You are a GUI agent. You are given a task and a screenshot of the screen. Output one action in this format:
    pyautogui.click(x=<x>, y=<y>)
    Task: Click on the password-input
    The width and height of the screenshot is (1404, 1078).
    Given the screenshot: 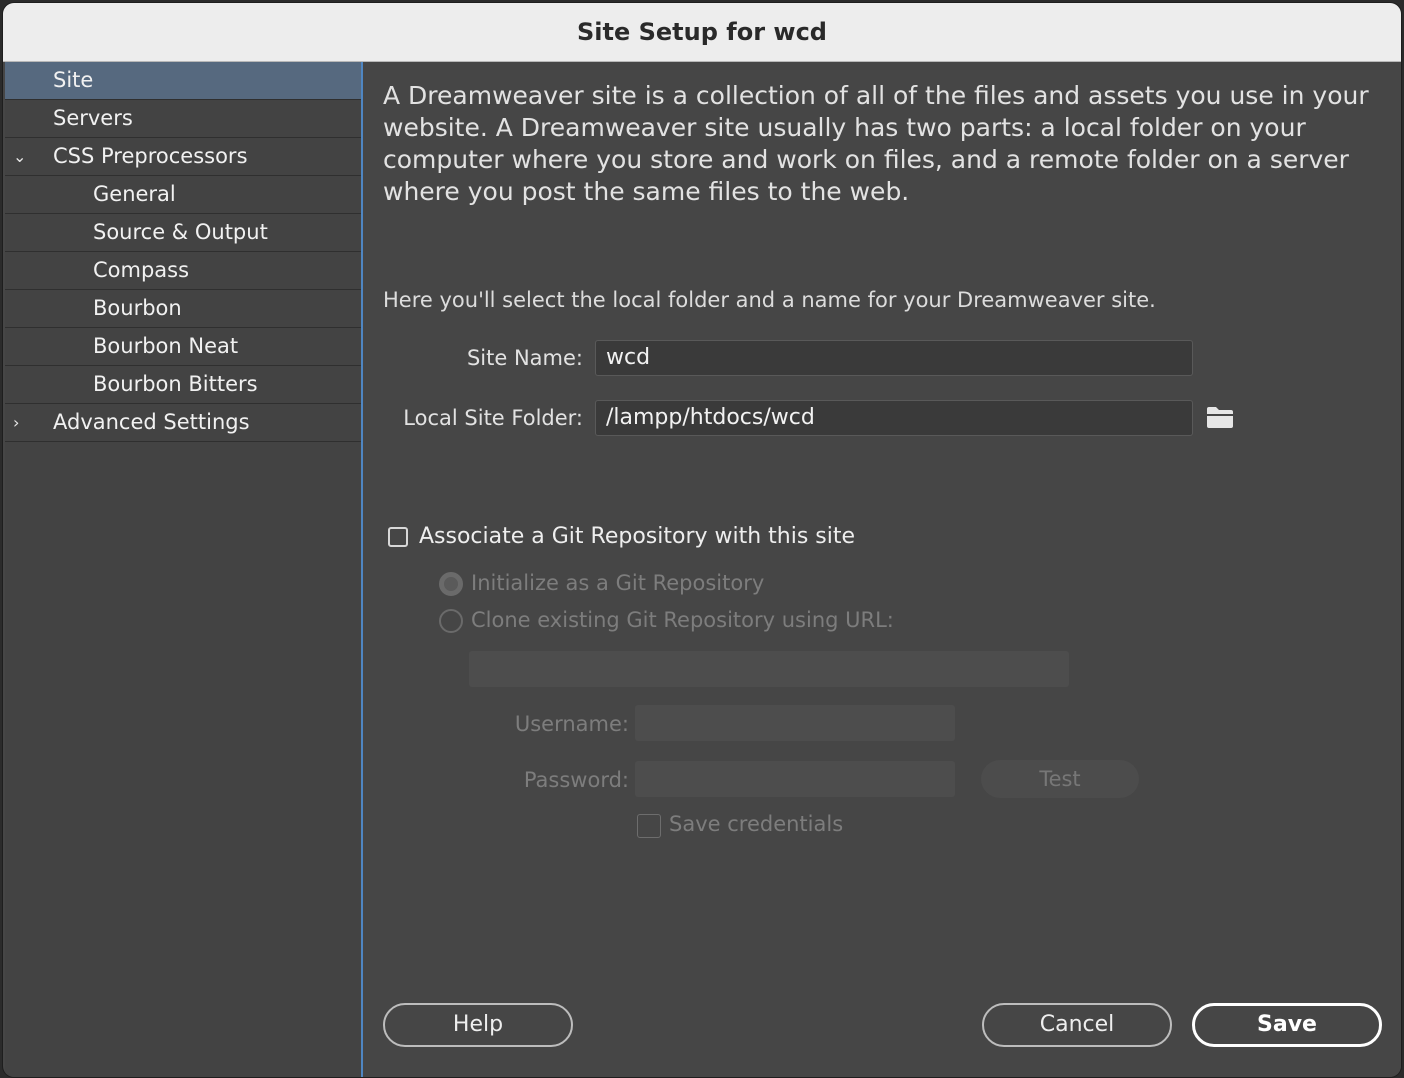 What is the action you would take?
    pyautogui.click(x=795, y=779)
    